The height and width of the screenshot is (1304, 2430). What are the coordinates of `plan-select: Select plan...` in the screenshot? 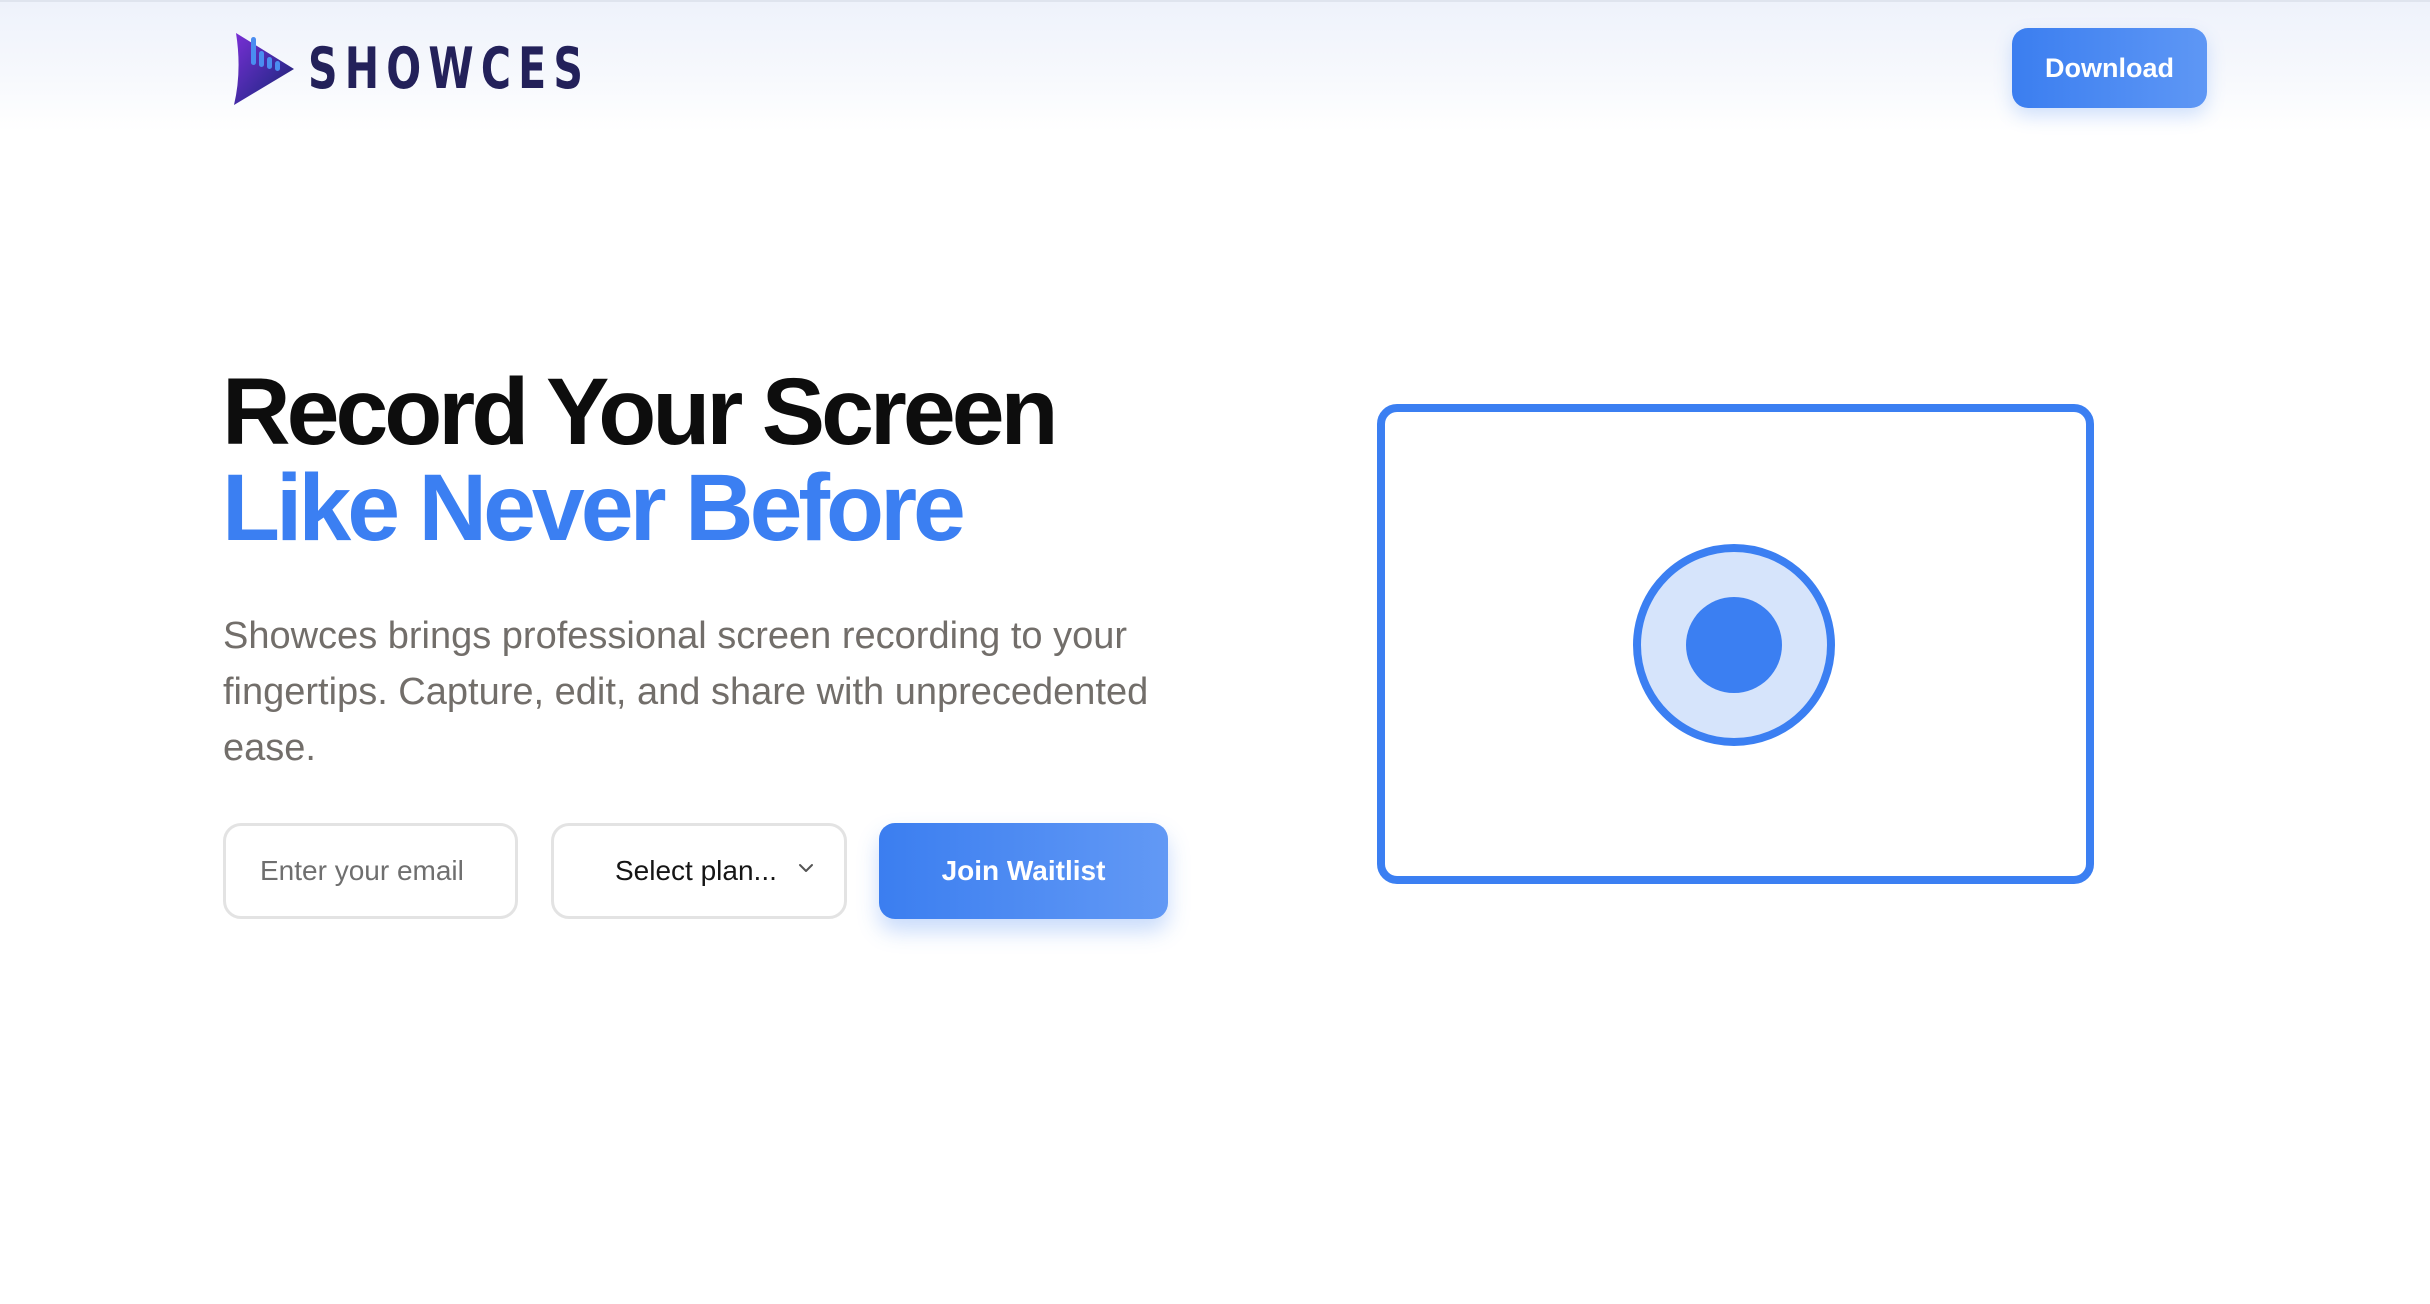 It's located at (699, 871).